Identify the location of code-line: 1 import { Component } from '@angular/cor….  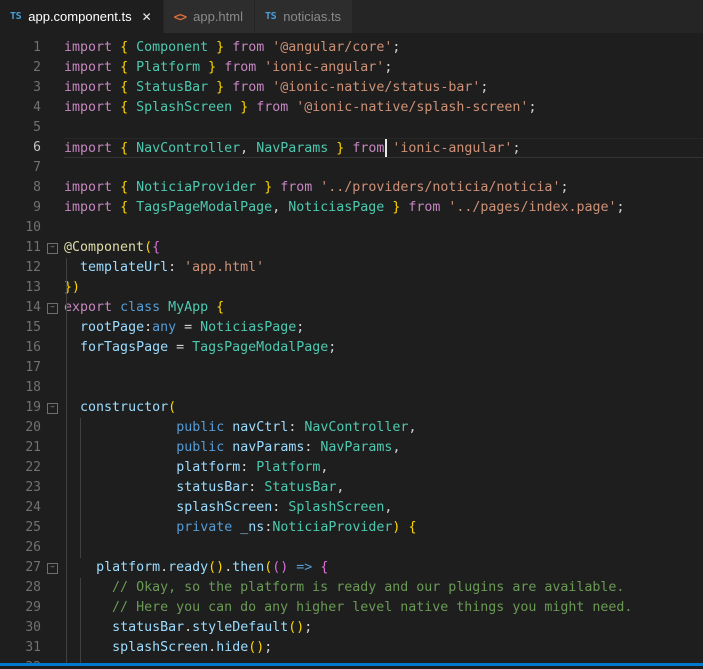
(351, 48).